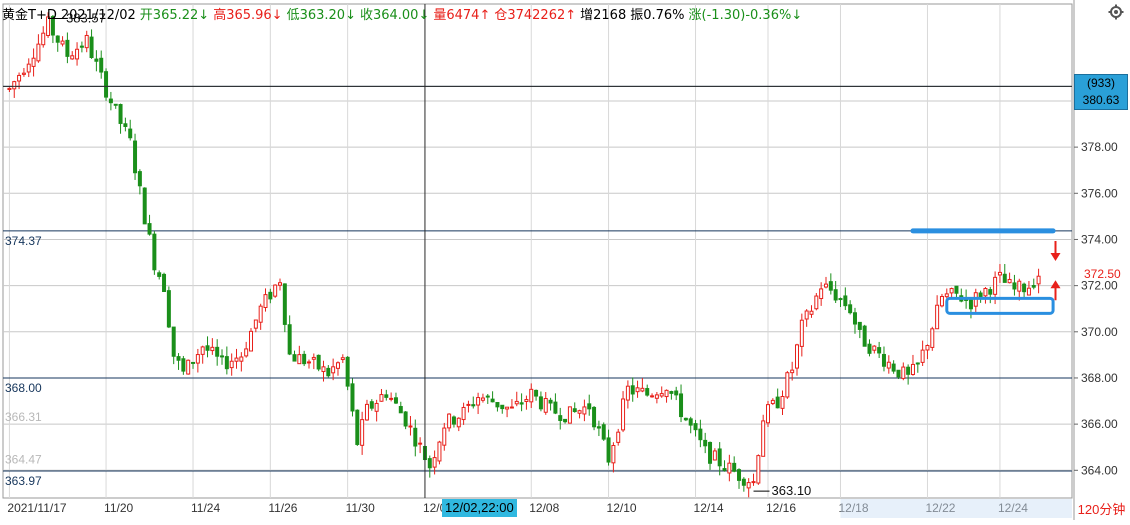  What do you see at coordinates (1101, 509) in the screenshot?
I see `timeframe-label: 120分钟` at bounding box center [1101, 509].